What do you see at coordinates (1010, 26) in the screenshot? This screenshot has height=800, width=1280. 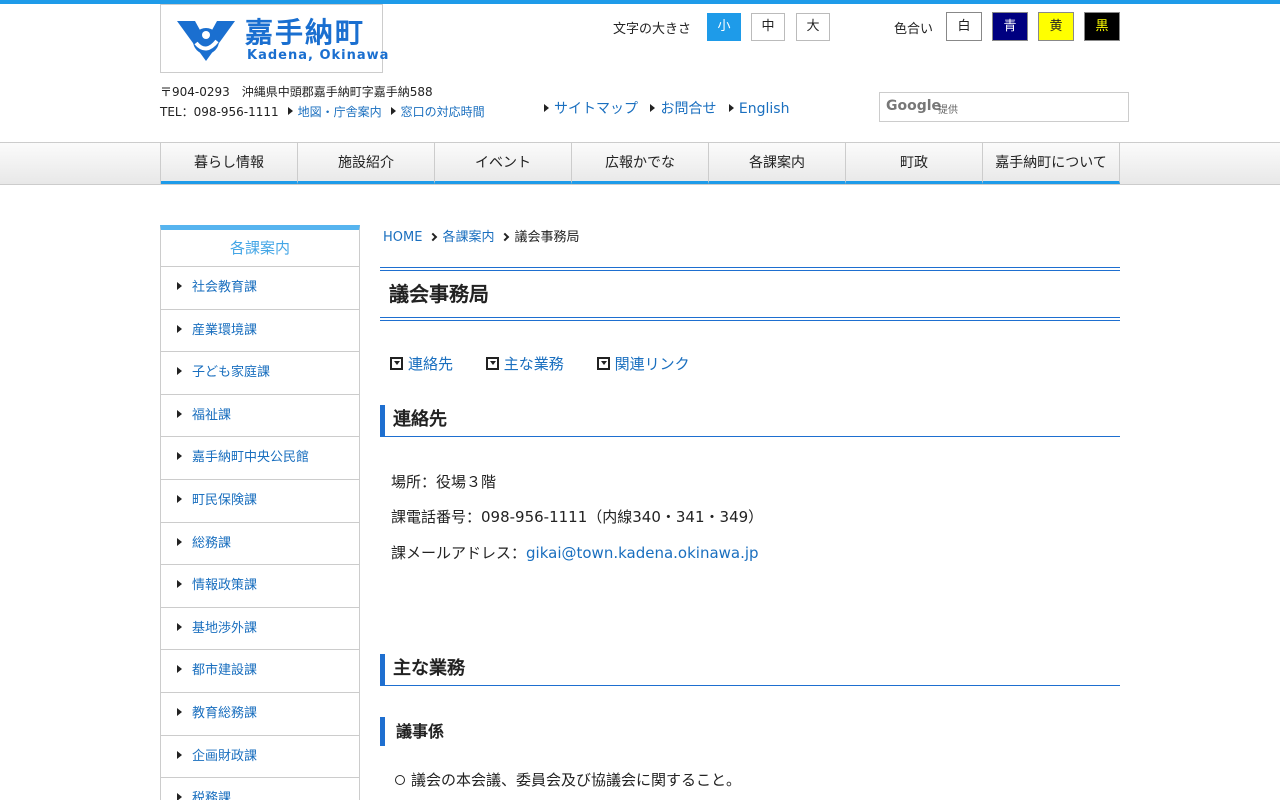 I see `color-blue-button: 青` at bounding box center [1010, 26].